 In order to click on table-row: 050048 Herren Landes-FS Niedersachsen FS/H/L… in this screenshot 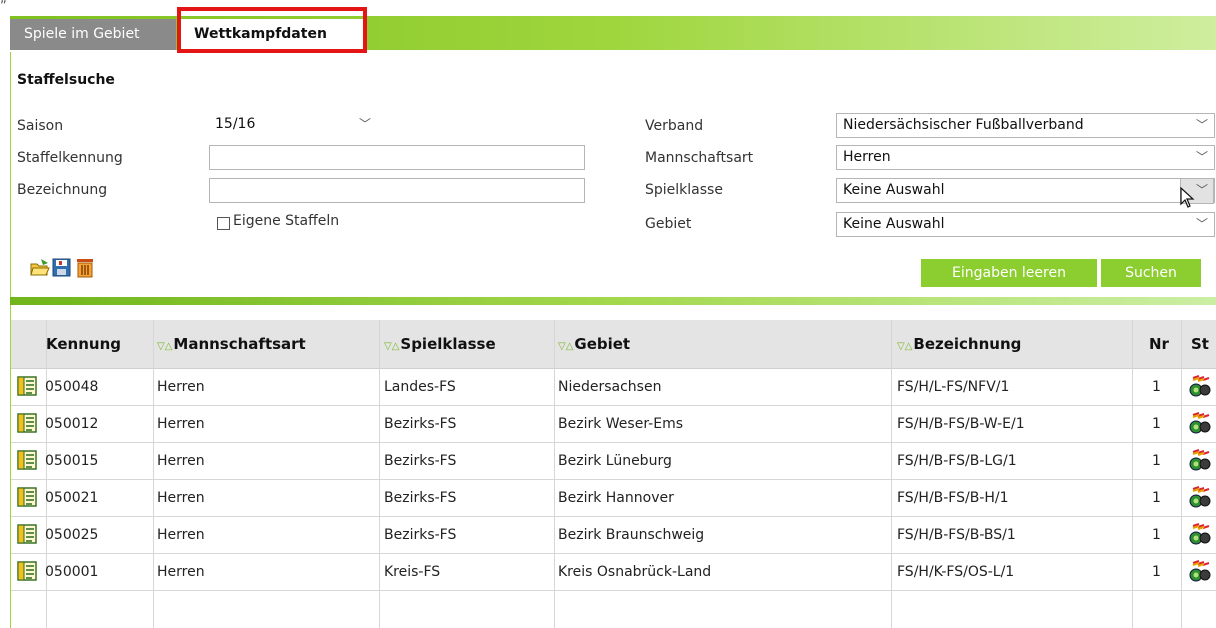, I will do `click(613, 387)`.